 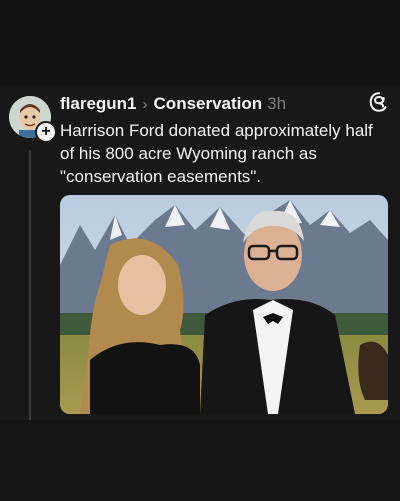 I want to click on chevron-right-icon: ›, so click(x=145, y=104).